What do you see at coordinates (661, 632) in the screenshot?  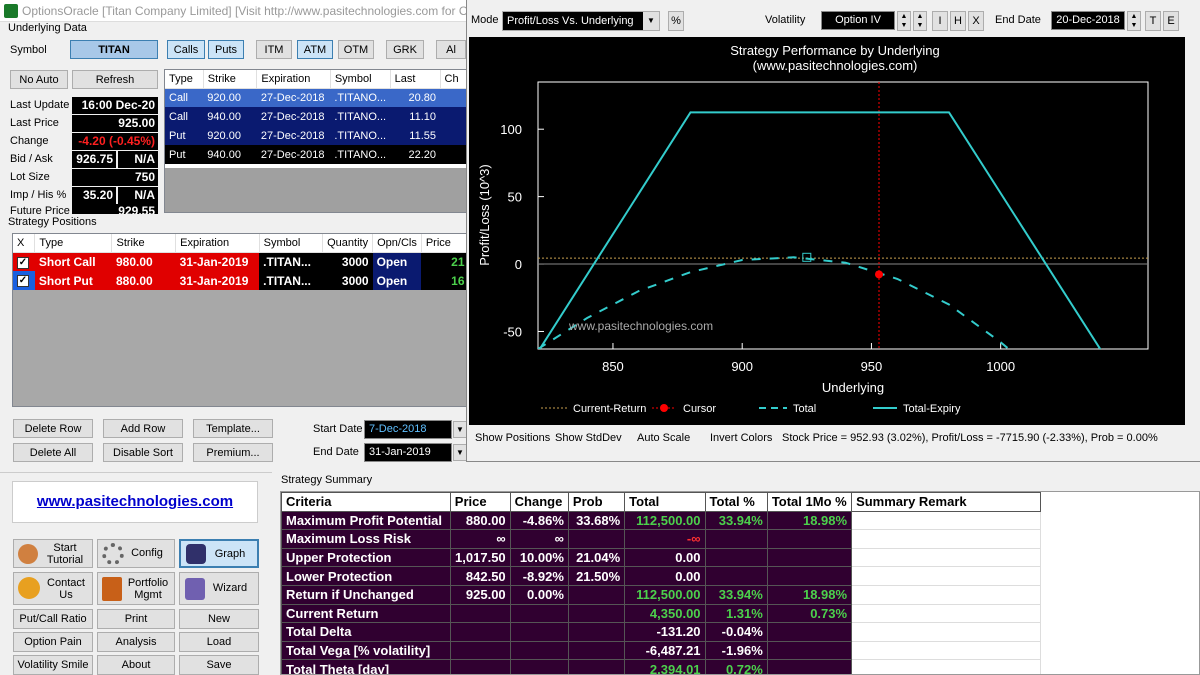 I see `summary-row: Total Delta -131.20 -0.04%` at bounding box center [661, 632].